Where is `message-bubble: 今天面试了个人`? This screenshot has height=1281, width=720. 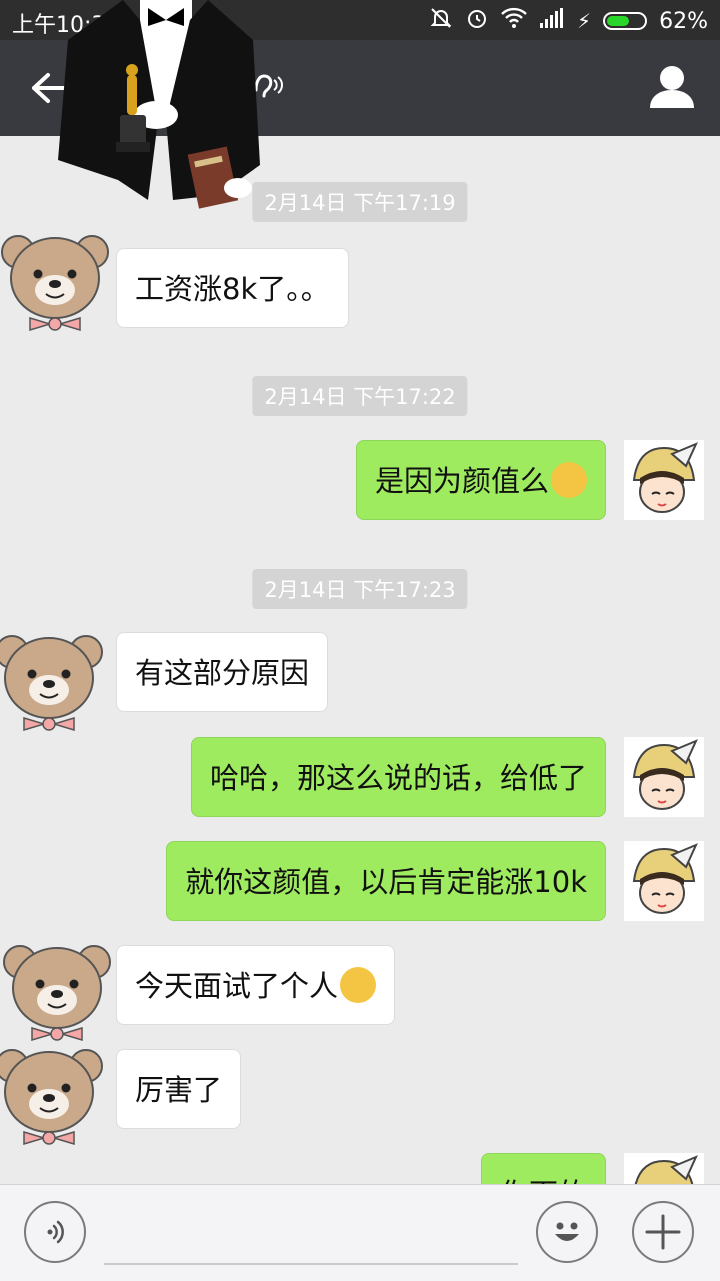 message-bubble: 今天面试了个人 is located at coordinates (256, 985).